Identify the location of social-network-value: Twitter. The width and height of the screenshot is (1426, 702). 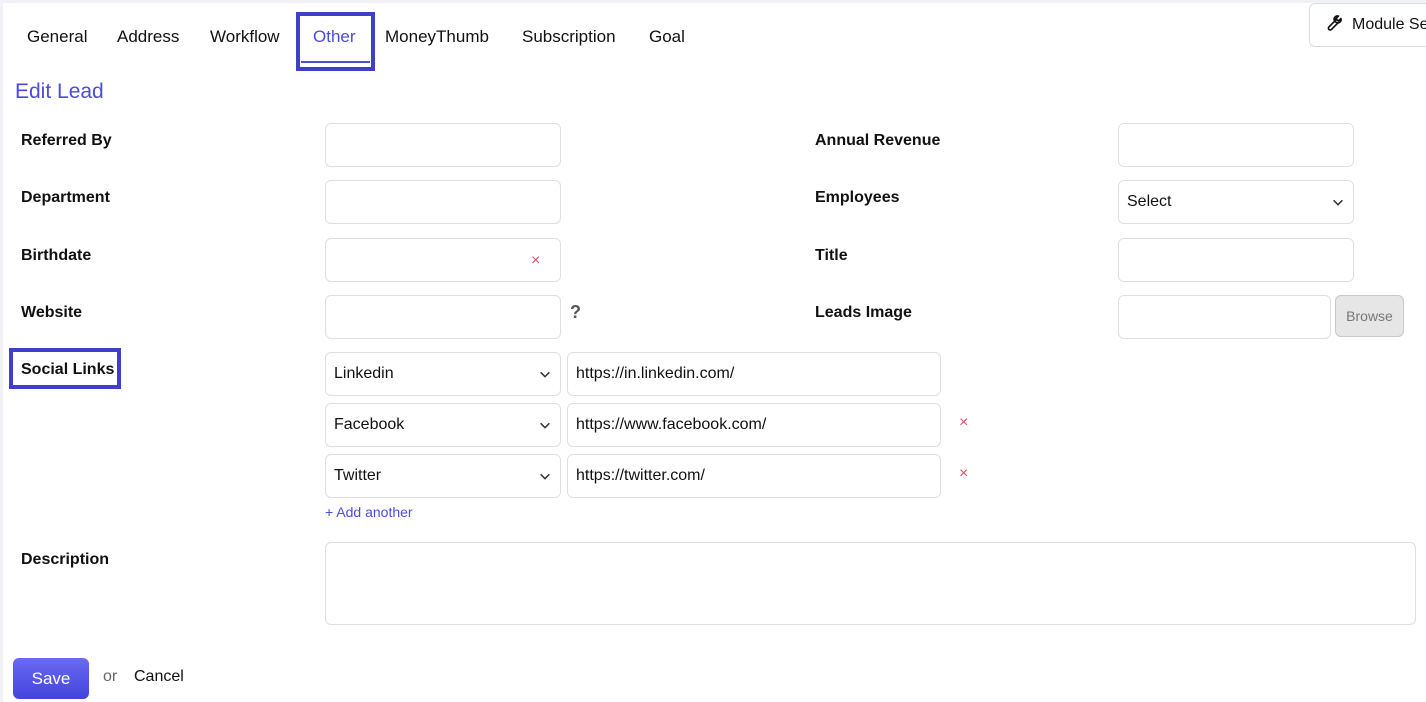
(358, 475).